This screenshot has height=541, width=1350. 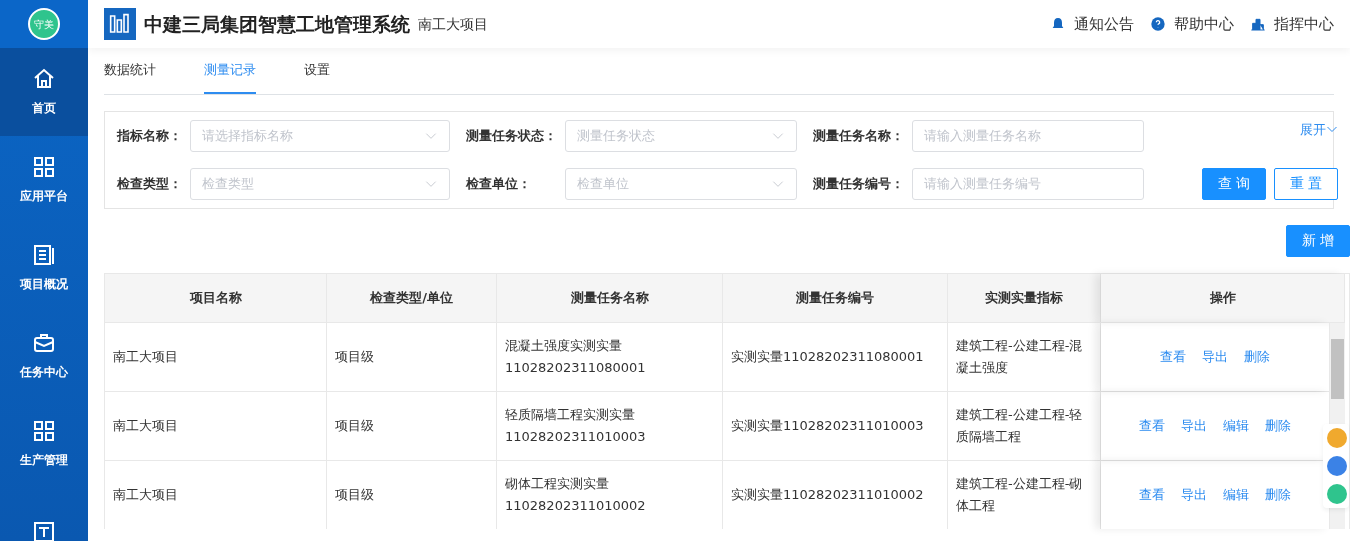 I want to click on board-icon, so click(x=44, y=530).